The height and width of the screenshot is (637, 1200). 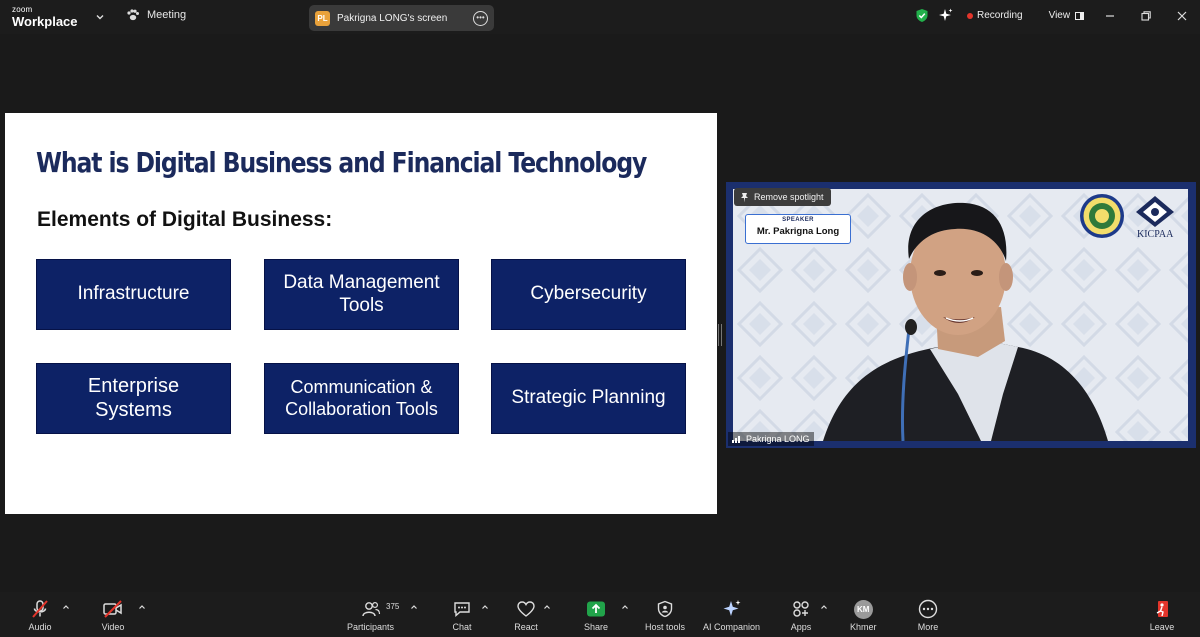 What do you see at coordinates (133, 15) in the screenshot?
I see `paw-icon` at bounding box center [133, 15].